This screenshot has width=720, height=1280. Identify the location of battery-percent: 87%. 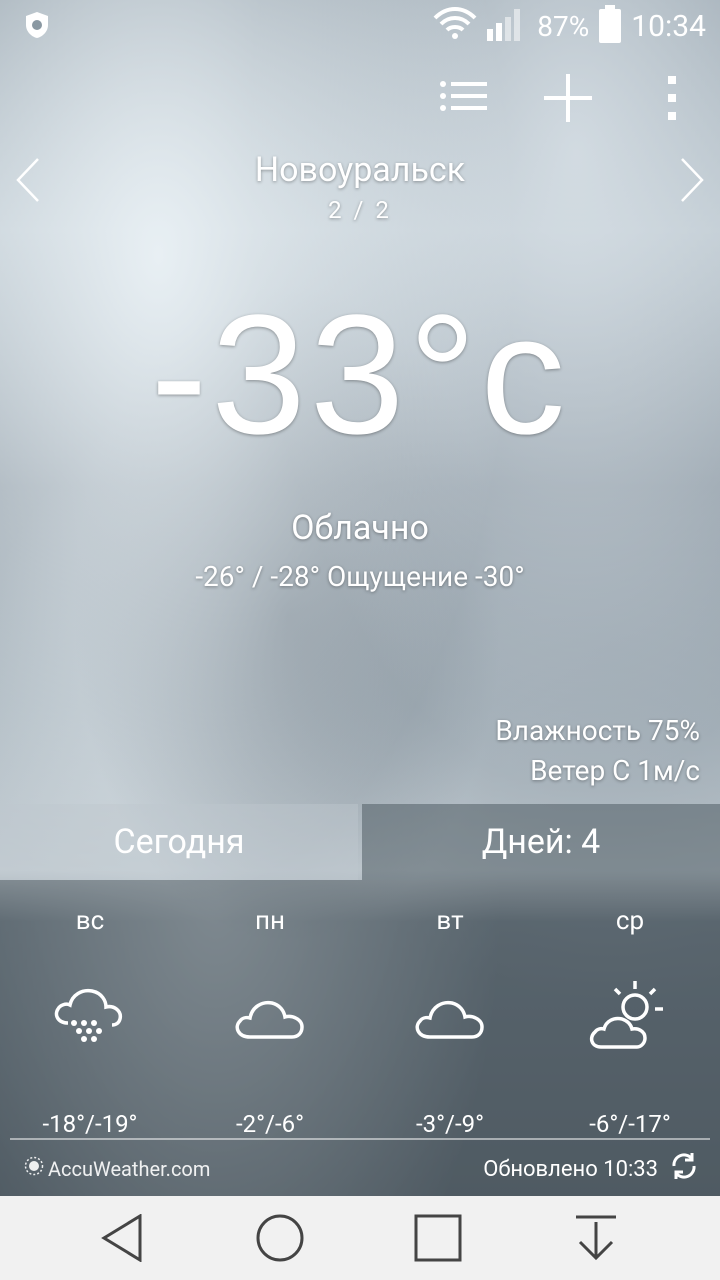
(563, 26).